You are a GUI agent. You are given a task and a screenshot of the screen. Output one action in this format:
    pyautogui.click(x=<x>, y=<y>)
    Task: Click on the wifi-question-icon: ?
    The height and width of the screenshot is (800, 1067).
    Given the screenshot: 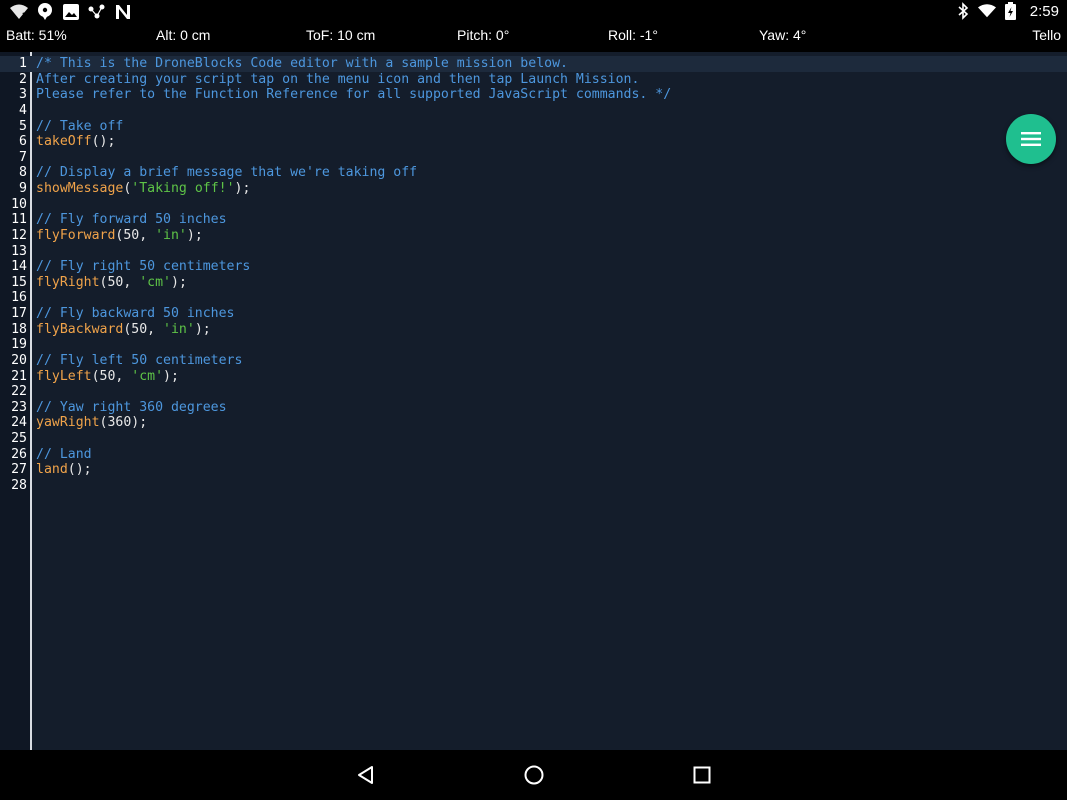 What is the action you would take?
    pyautogui.click(x=19, y=12)
    